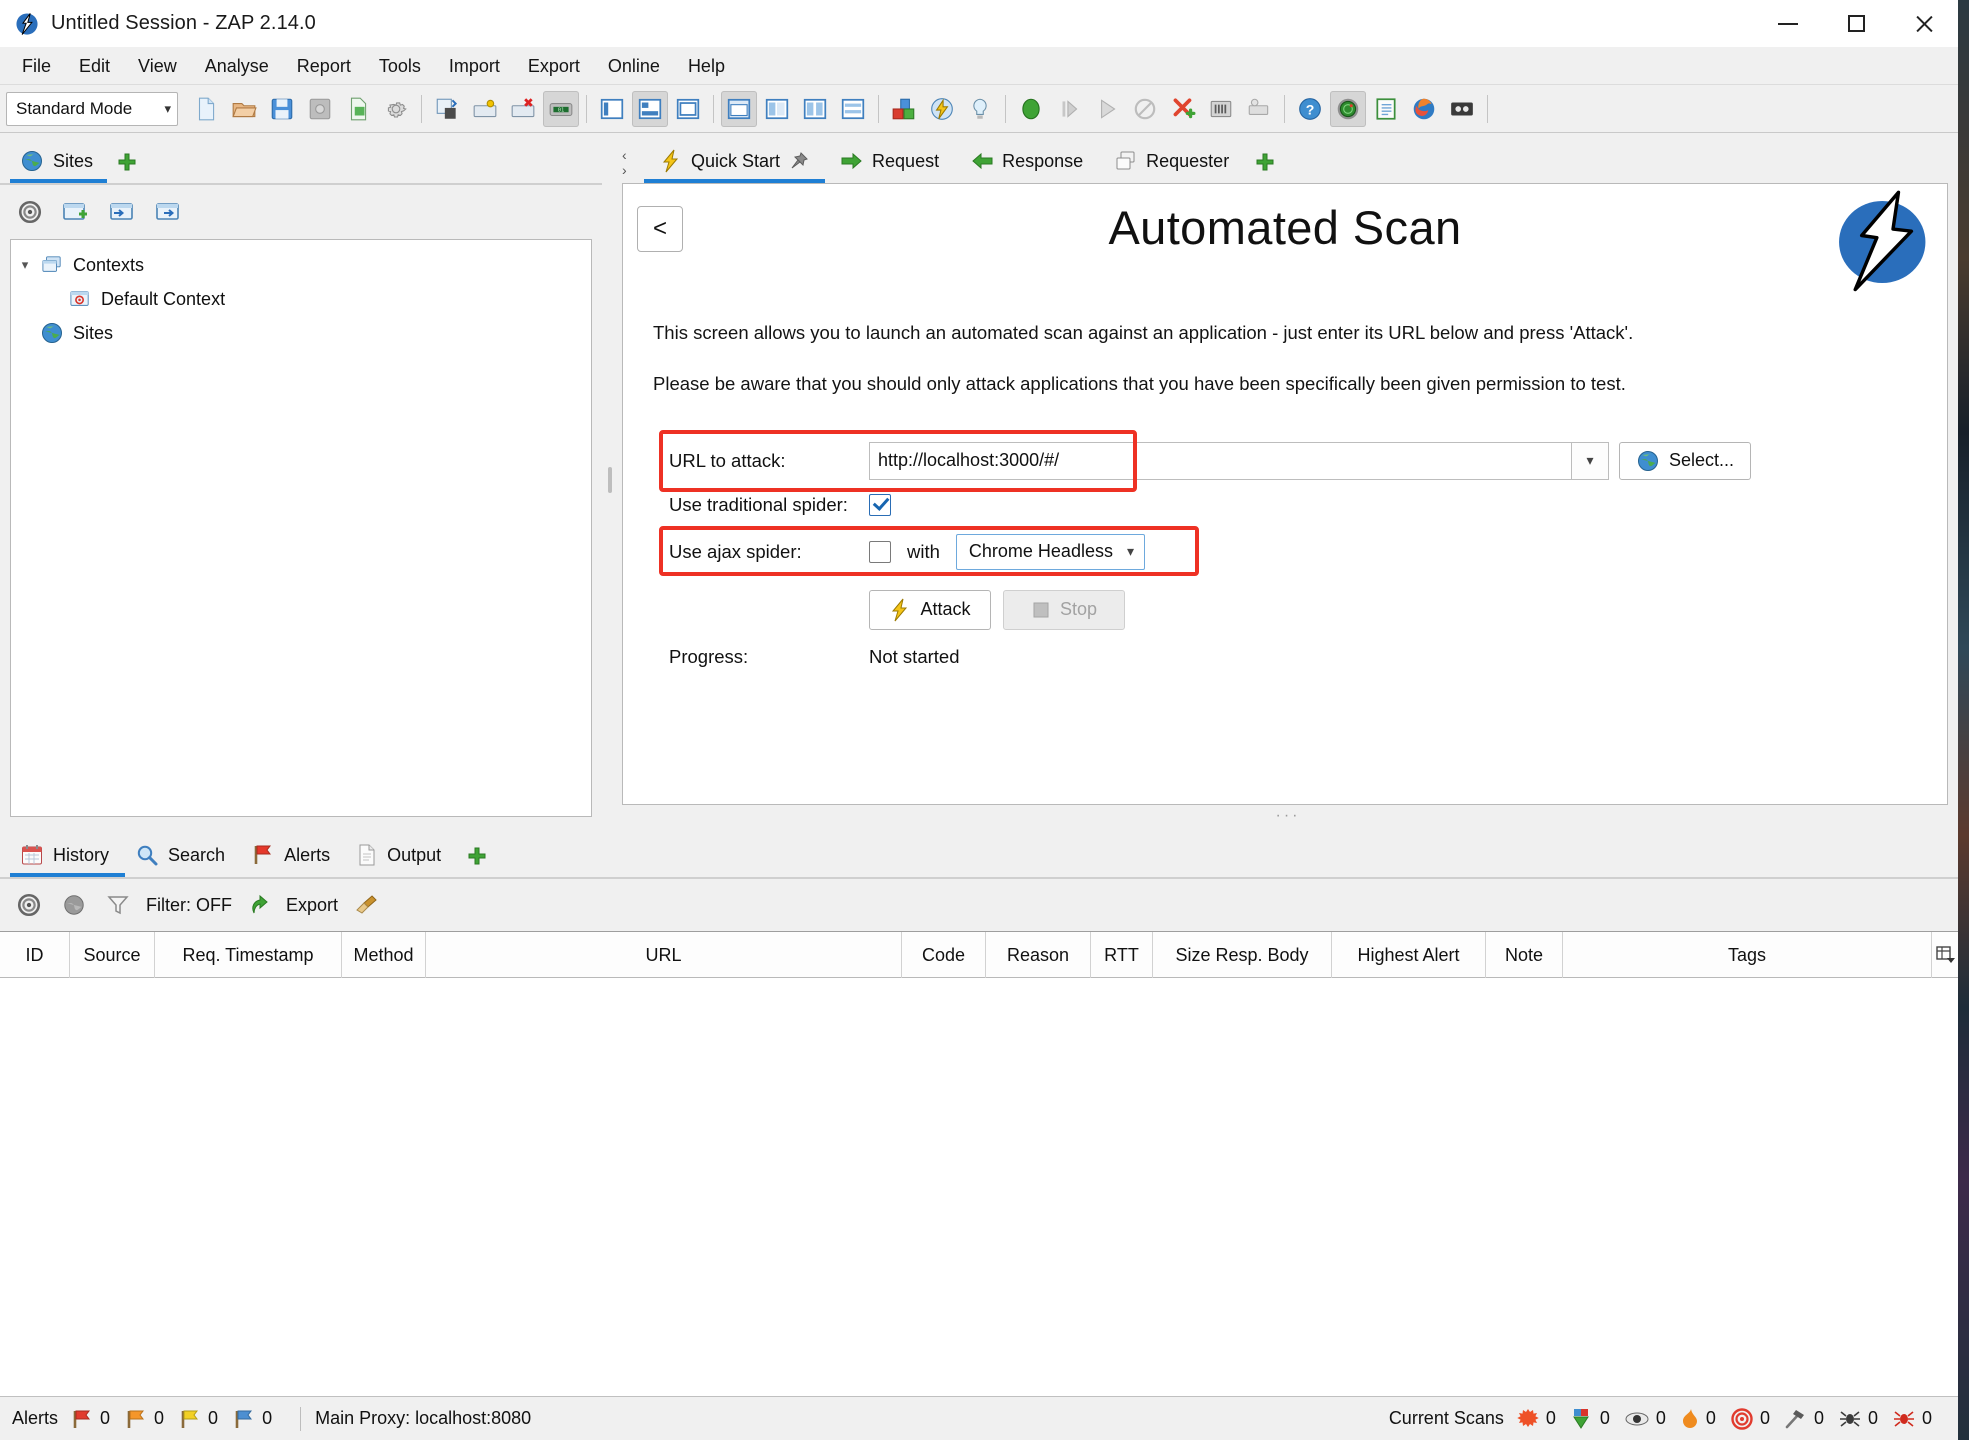 Image resolution: width=1969 pixels, height=1440 pixels. Describe the element at coordinates (252, 1419) in the screenshot. I see `status-alert-info: 0` at that location.